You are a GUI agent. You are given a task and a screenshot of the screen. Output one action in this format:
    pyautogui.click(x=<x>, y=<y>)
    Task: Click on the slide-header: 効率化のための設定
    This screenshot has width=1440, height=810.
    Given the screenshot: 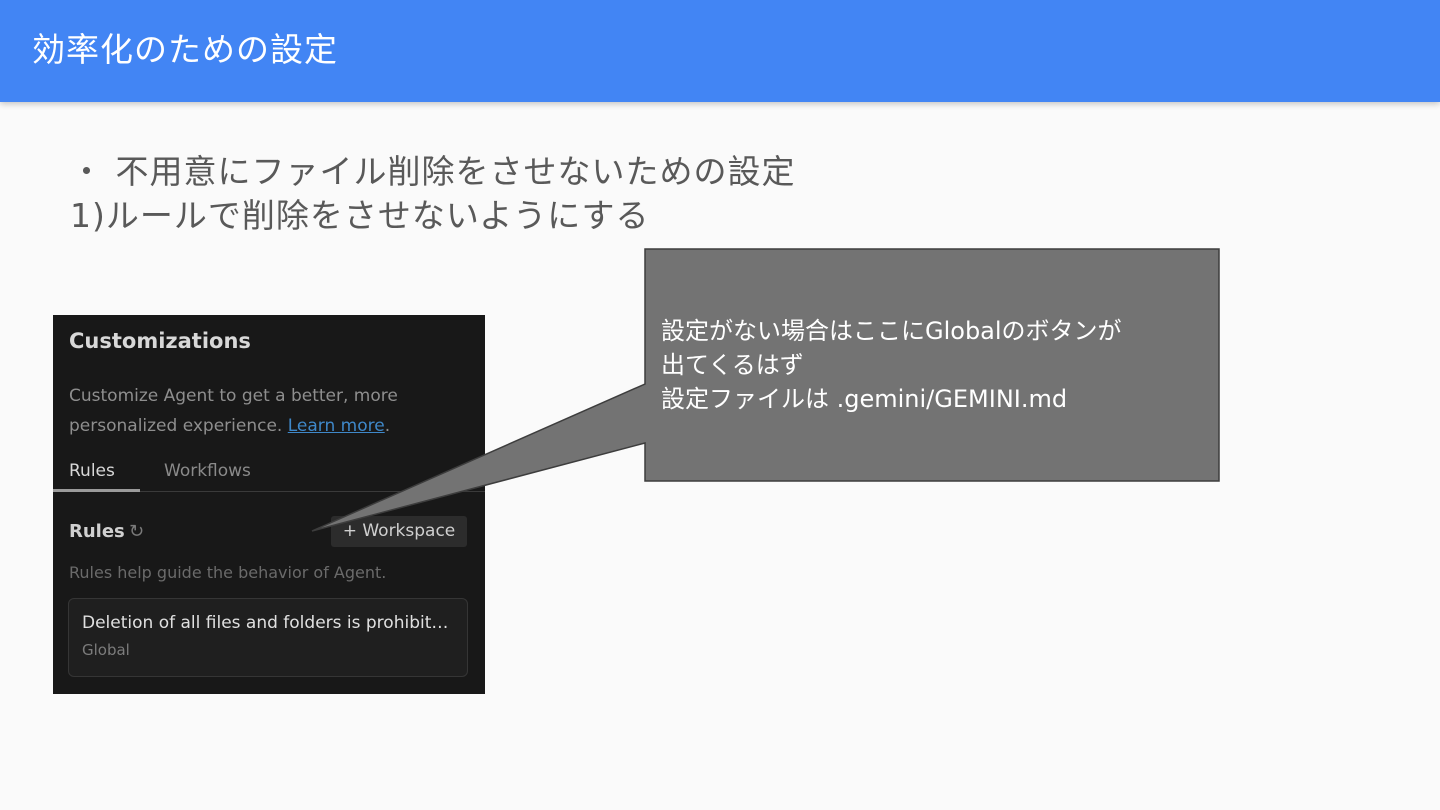 What is the action you would take?
    pyautogui.click(x=720, y=51)
    